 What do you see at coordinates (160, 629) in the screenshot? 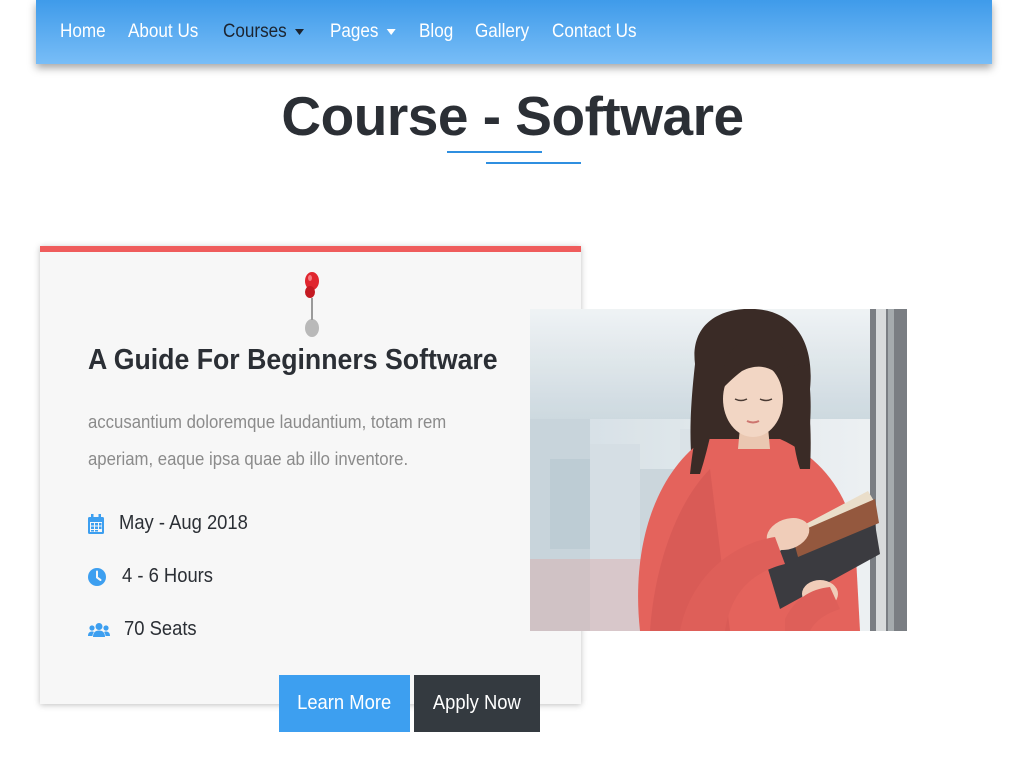
I see `course-seats-text: 70 Seats` at bounding box center [160, 629].